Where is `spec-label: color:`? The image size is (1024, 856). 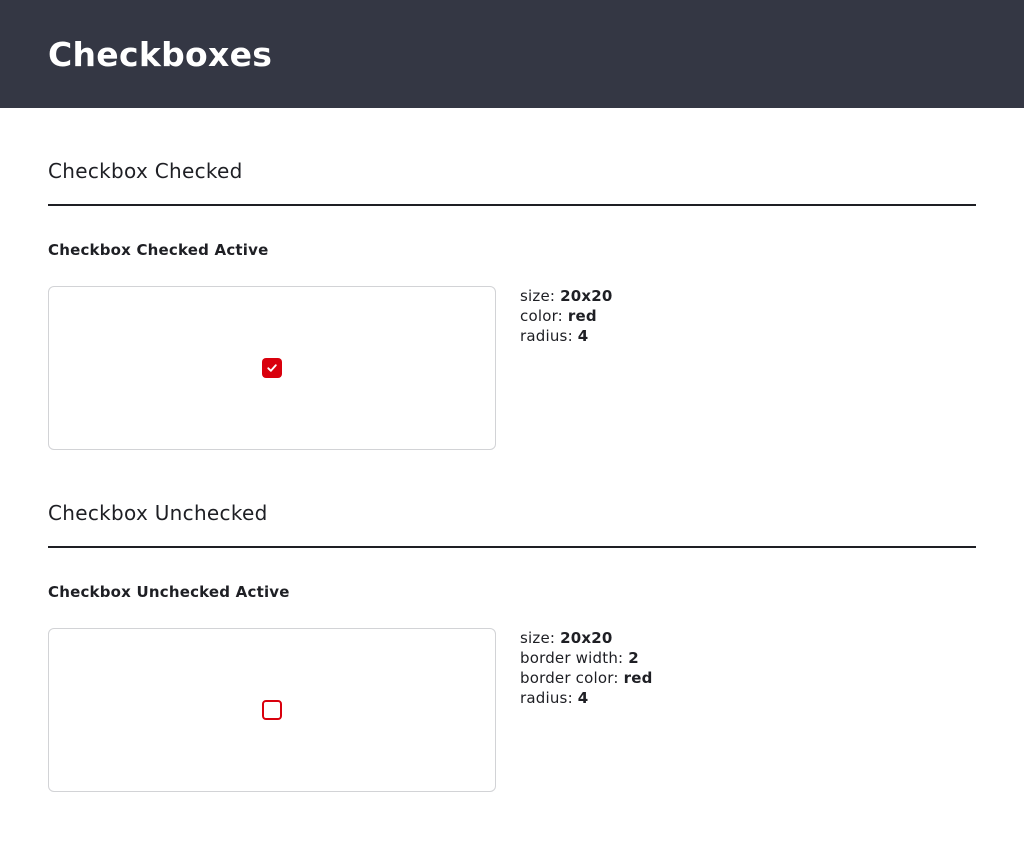
spec-label: color: is located at coordinates (541, 316).